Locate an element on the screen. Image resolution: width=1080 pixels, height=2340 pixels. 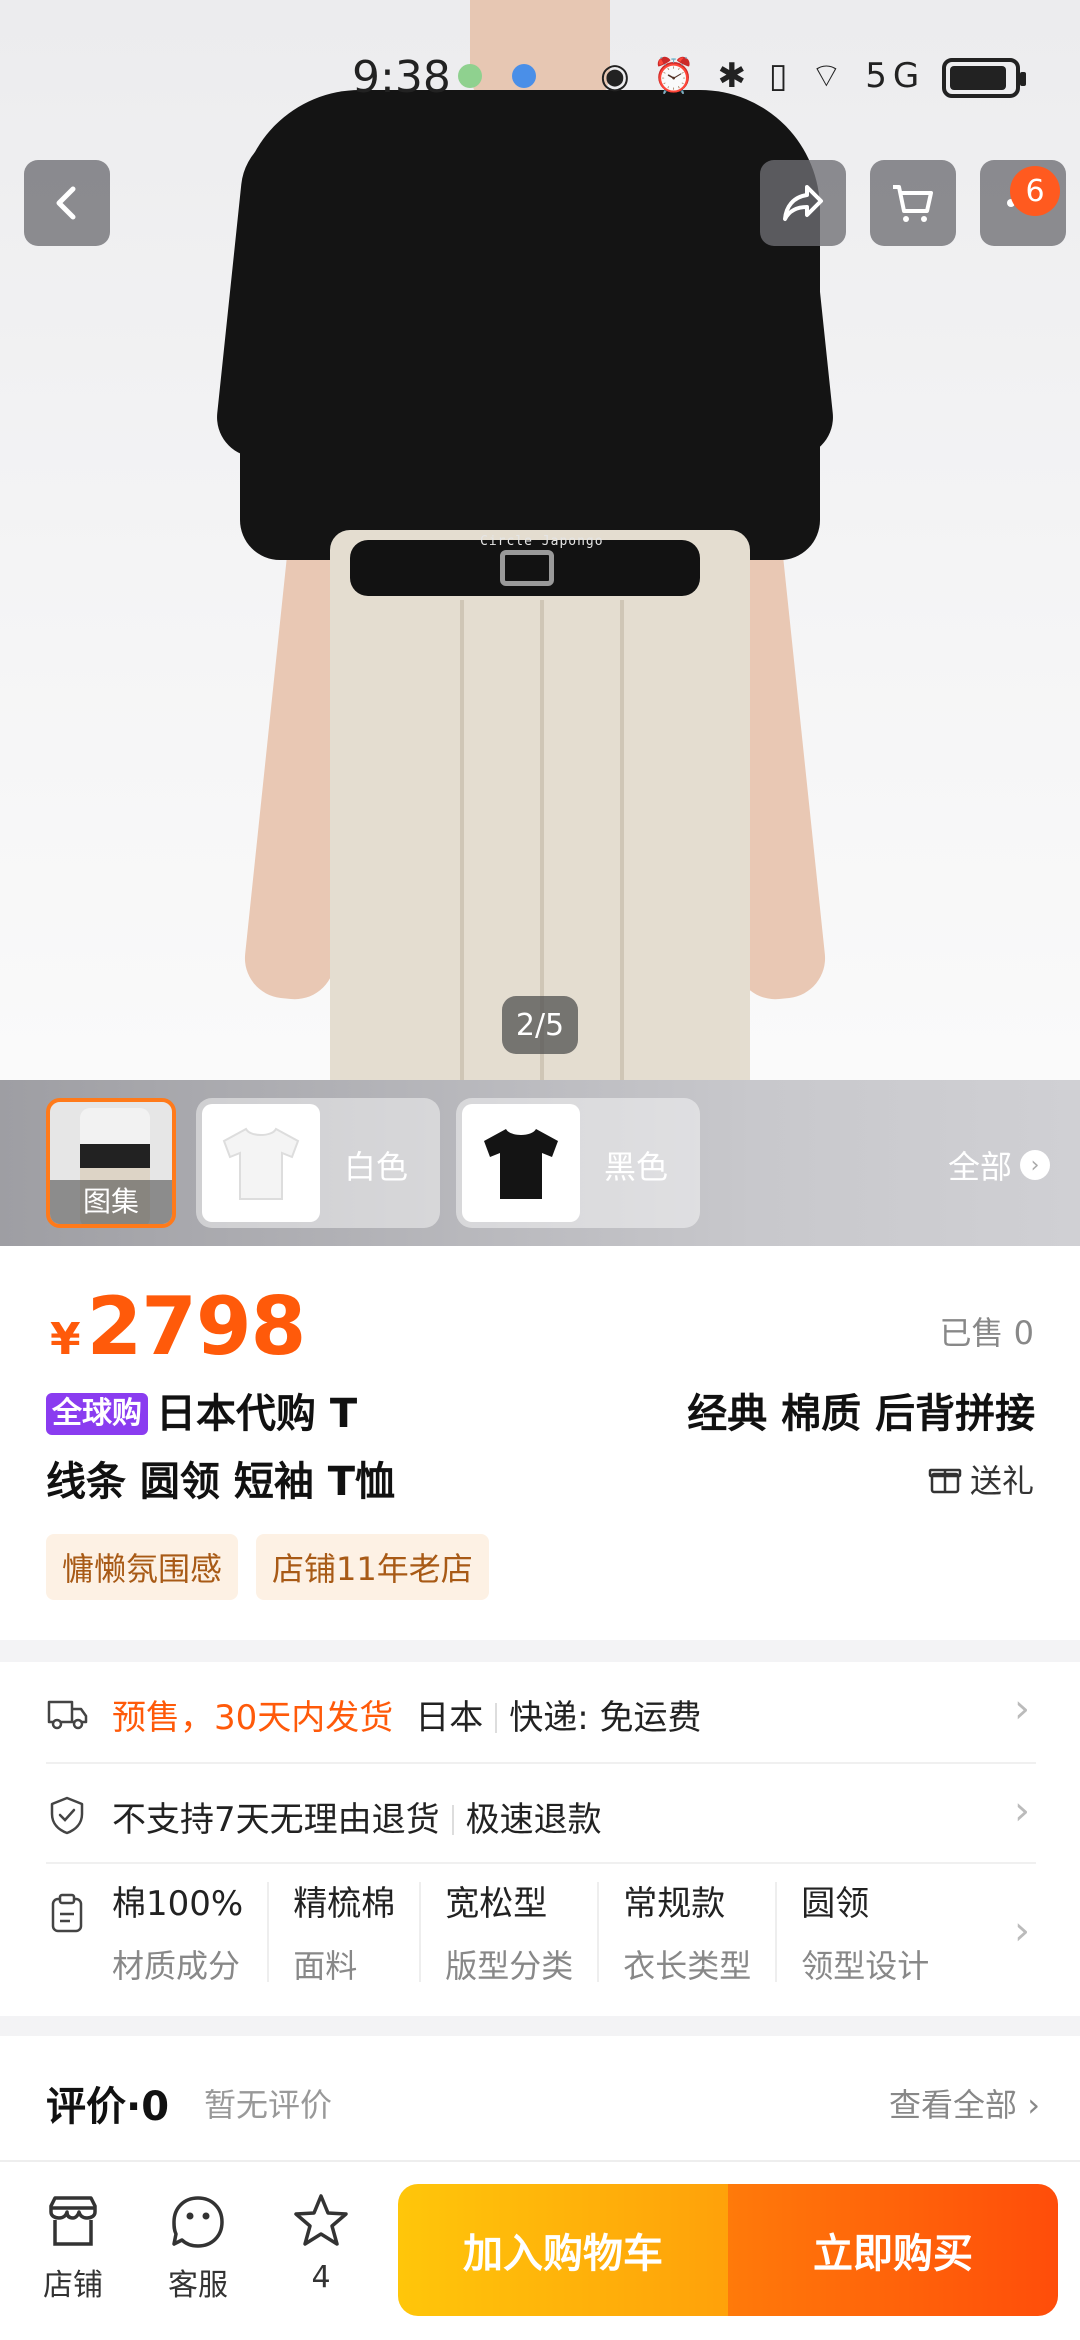
attribute-key: 面料 is located at coordinates (325, 1966).